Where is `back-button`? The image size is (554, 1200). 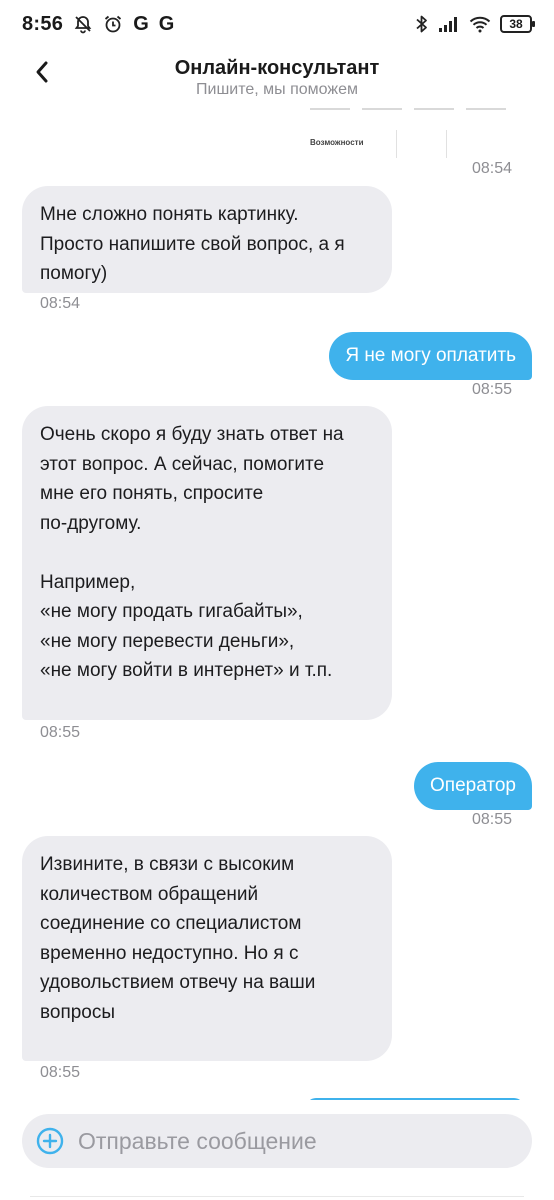 back-button is located at coordinates (42, 74).